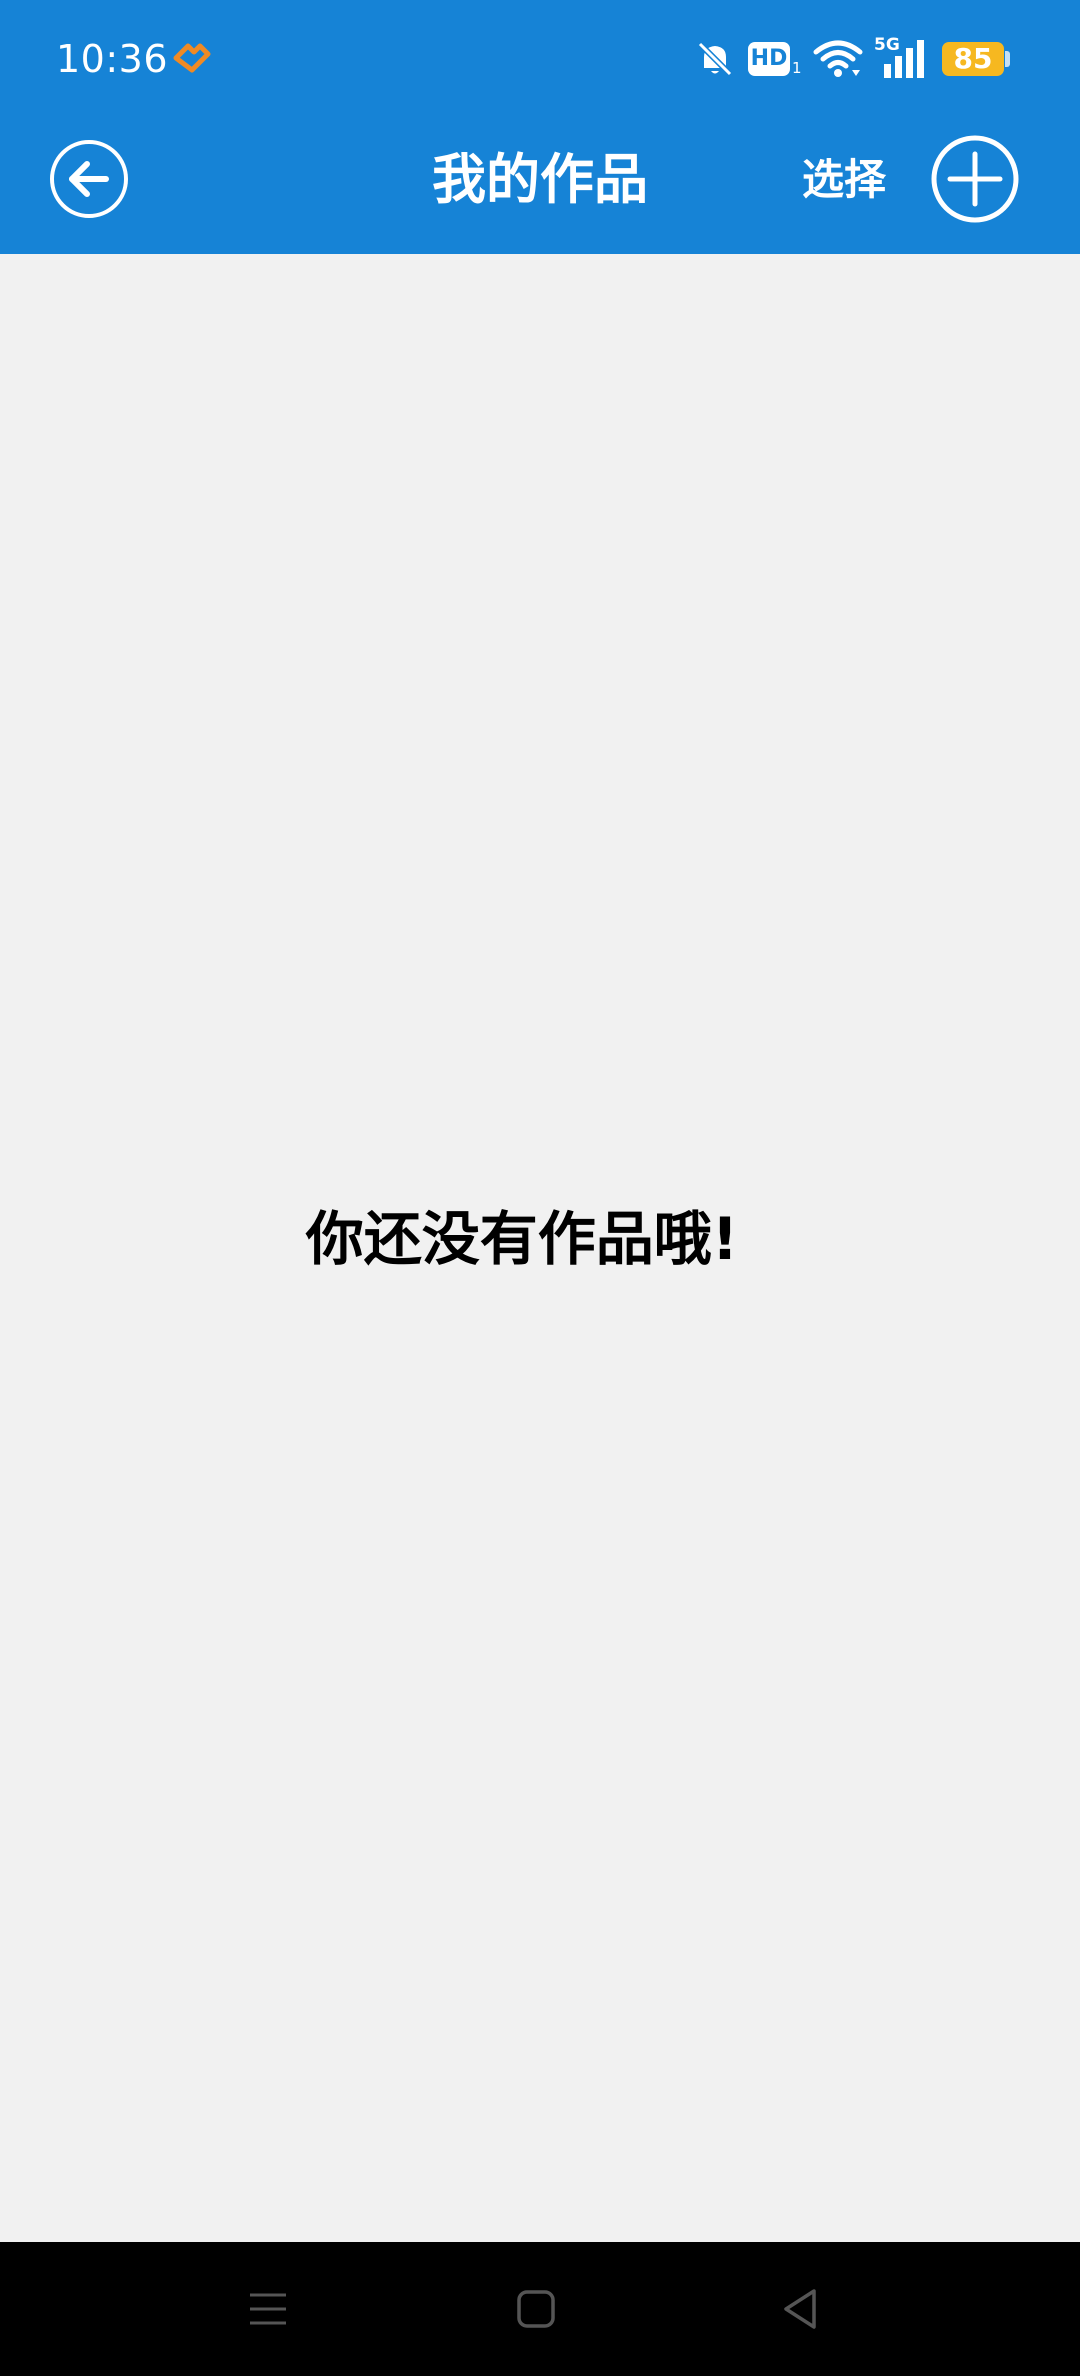 The width and height of the screenshot is (1080, 2376). What do you see at coordinates (838, 58) in the screenshot?
I see `wifi-icon` at bounding box center [838, 58].